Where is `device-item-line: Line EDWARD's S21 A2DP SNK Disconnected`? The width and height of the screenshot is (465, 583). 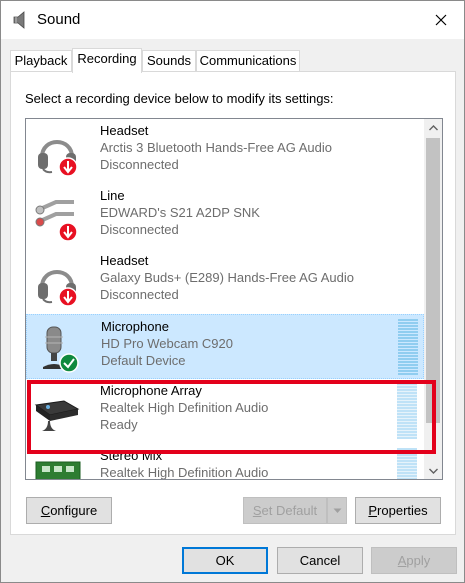
device-item-line: Line EDWARD's S21 A2DP SNK Disconnected is located at coordinates (225, 216).